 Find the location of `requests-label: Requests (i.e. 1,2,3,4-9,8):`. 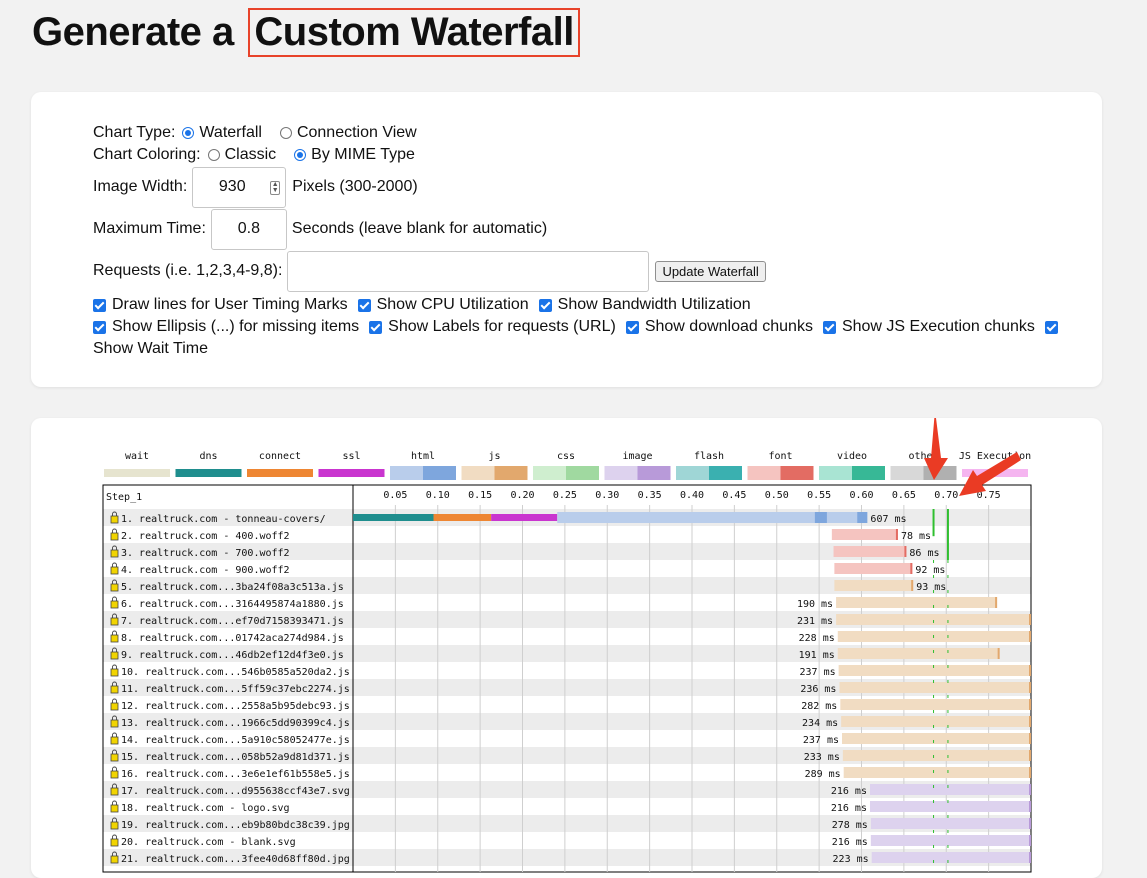

requests-label: Requests (i.e. 1,2,3,4-9,8): is located at coordinates (188, 270).